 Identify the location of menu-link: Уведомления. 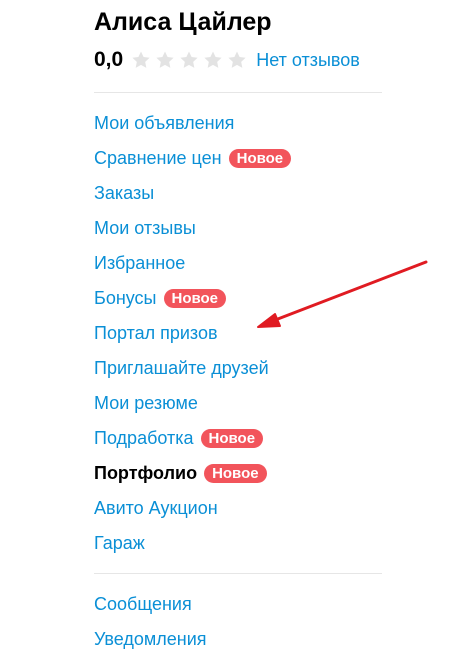
(150, 639).